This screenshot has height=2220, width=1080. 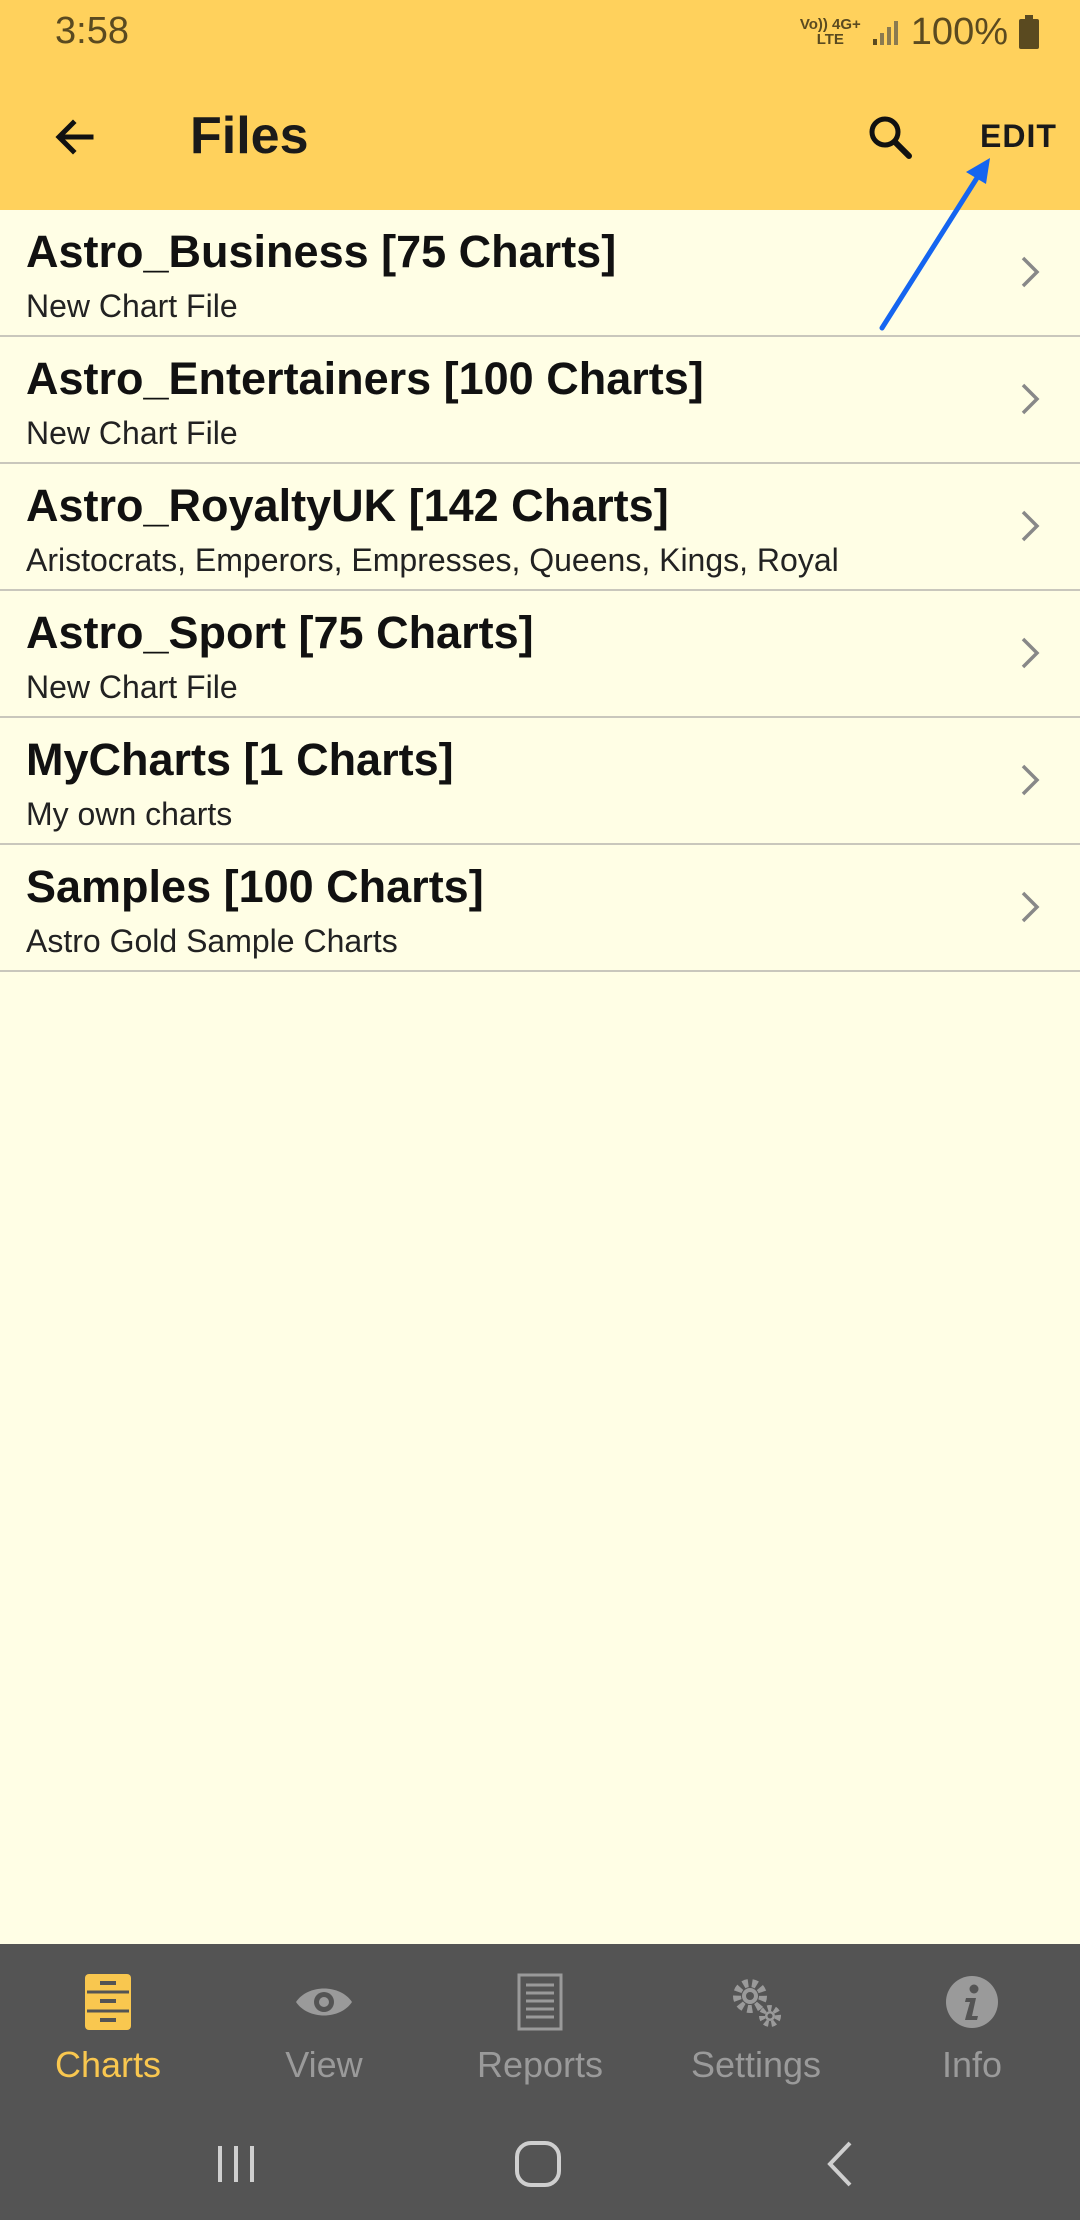 I want to click on gears-icon, so click(x=757, y=2003).